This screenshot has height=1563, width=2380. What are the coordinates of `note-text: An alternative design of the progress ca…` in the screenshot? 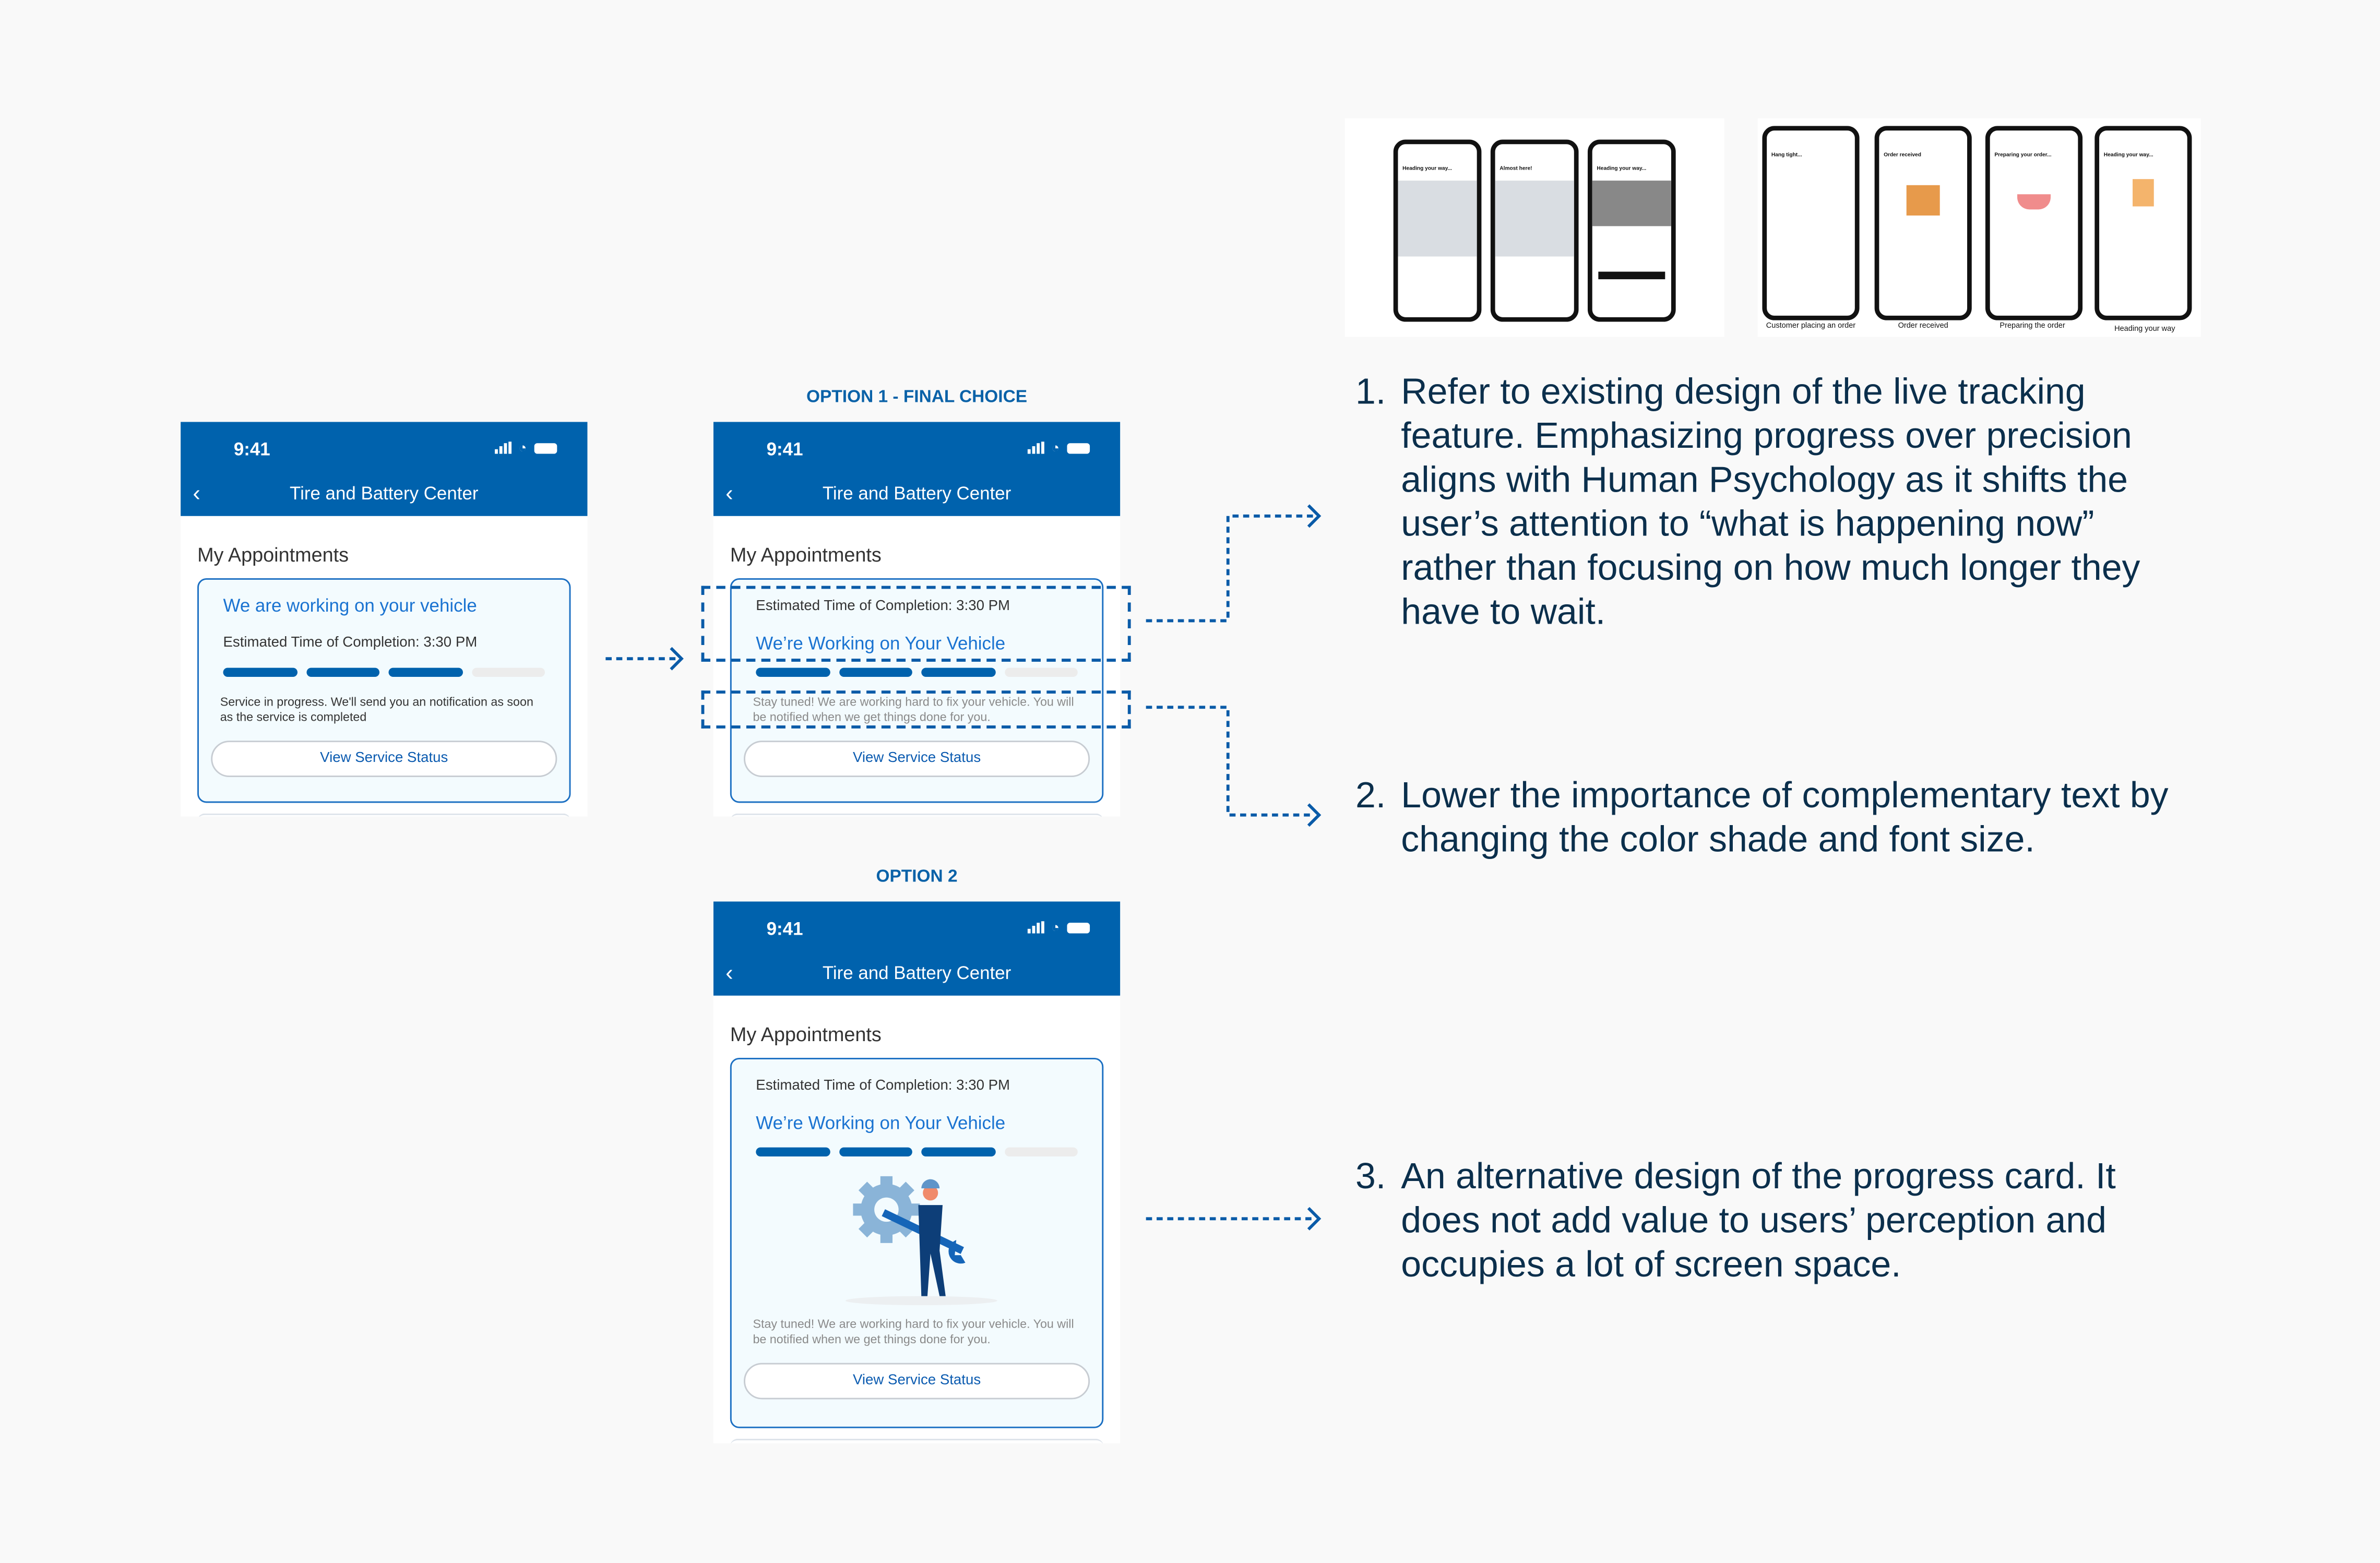 It's located at (1758, 1221).